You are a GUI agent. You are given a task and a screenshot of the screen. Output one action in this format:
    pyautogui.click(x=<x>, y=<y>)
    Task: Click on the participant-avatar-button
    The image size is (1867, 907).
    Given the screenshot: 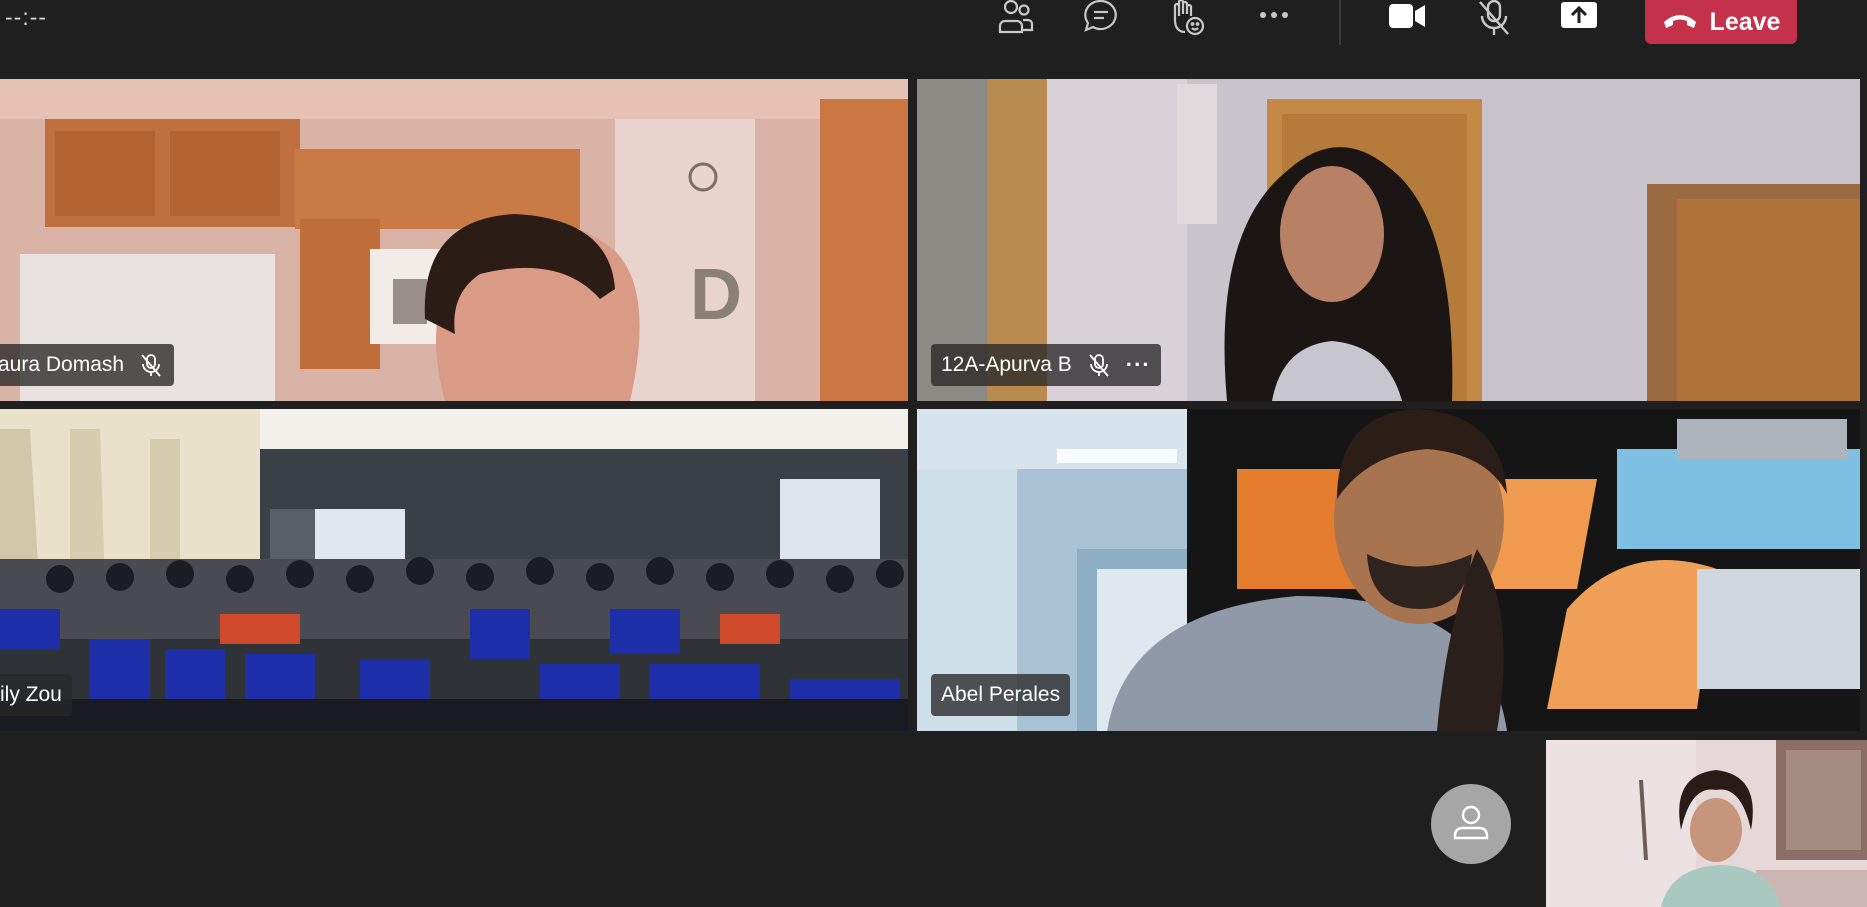 What is the action you would take?
    pyautogui.click(x=1471, y=824)
    